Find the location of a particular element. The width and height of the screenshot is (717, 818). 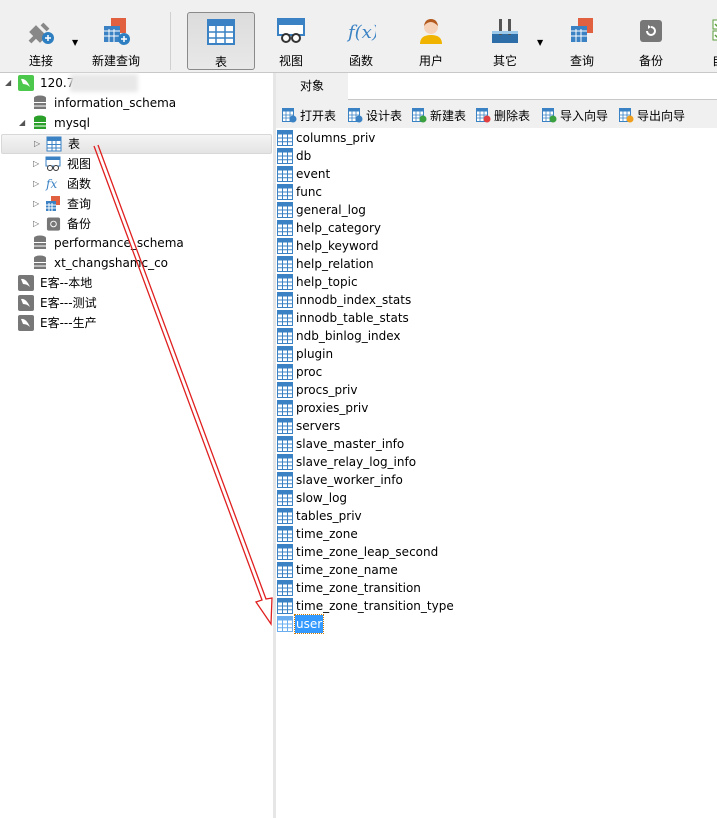

tree-db-xt-changshamc-co: xt_changshamc_co is located at coordinates (136, 263).